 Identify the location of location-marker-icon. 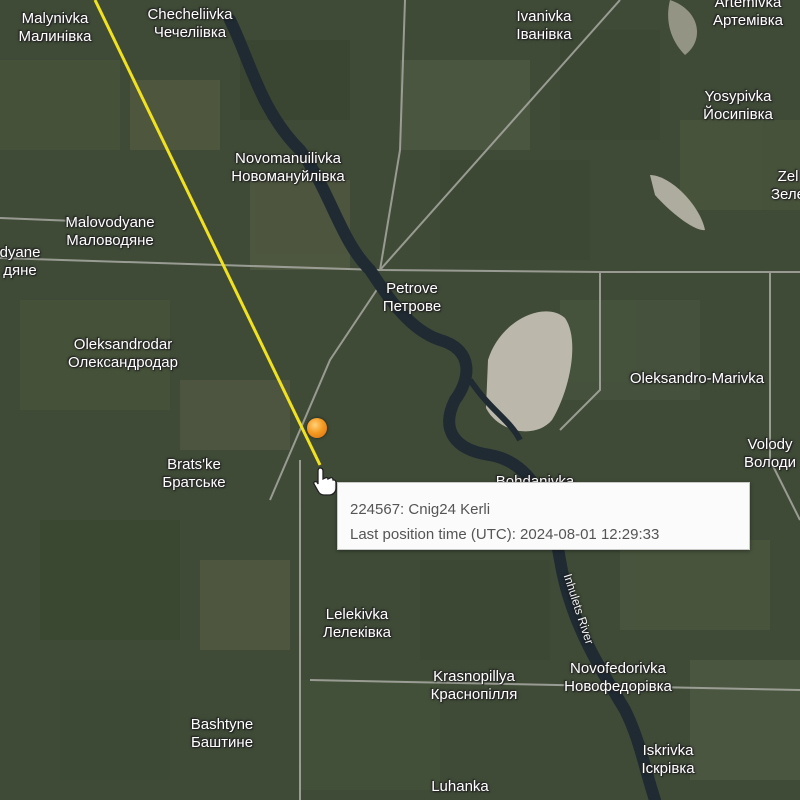
(317, 428).